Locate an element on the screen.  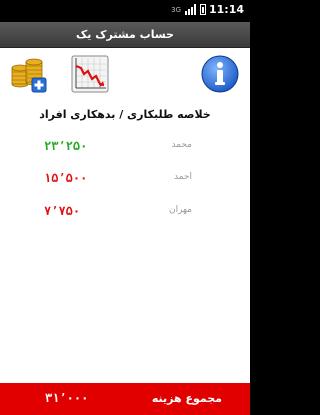
add-coins-icon is located at coordinates (29, 75).